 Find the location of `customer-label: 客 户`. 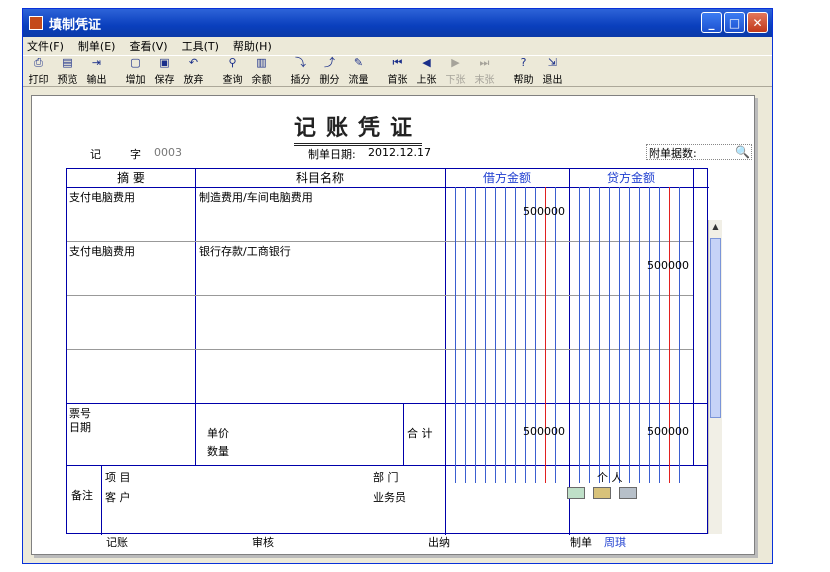

customer-label: 客 户 is located at coordinates (118, 497).